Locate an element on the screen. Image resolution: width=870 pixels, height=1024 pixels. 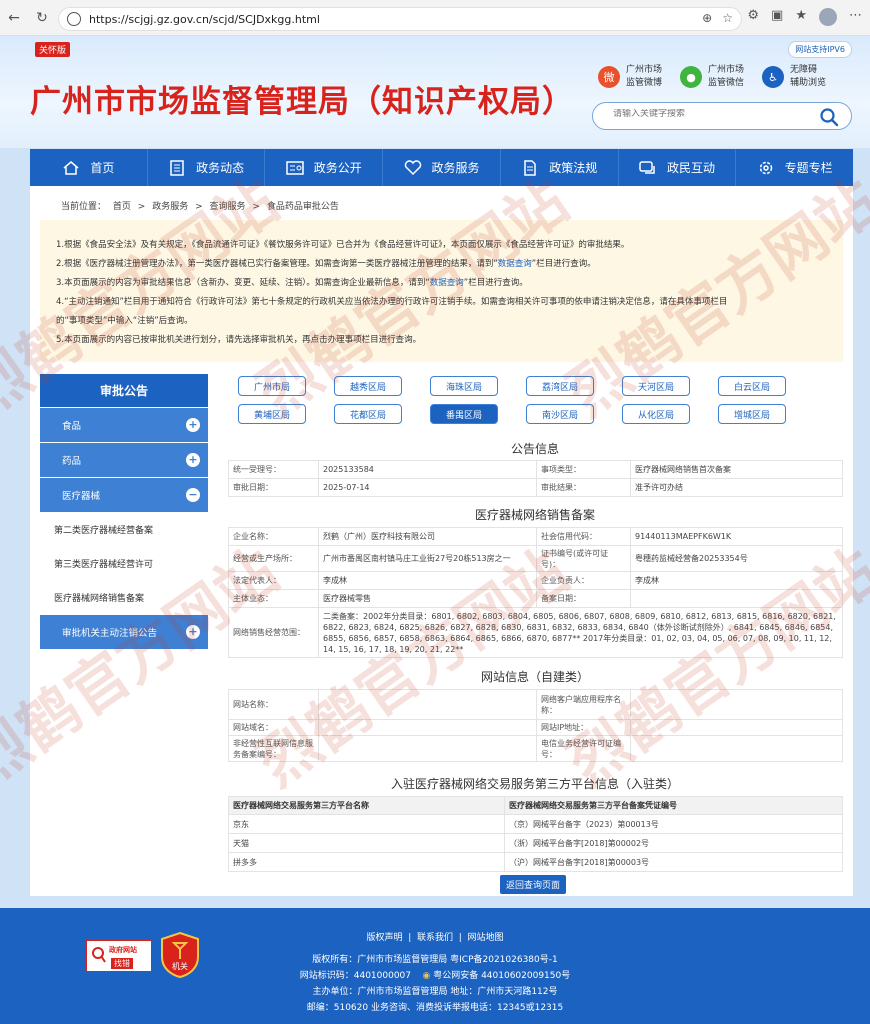
table-row: 非经营性互联网信息服务备案编号： 电信业务经营许可证编号： is located at coordinates (535, 748).